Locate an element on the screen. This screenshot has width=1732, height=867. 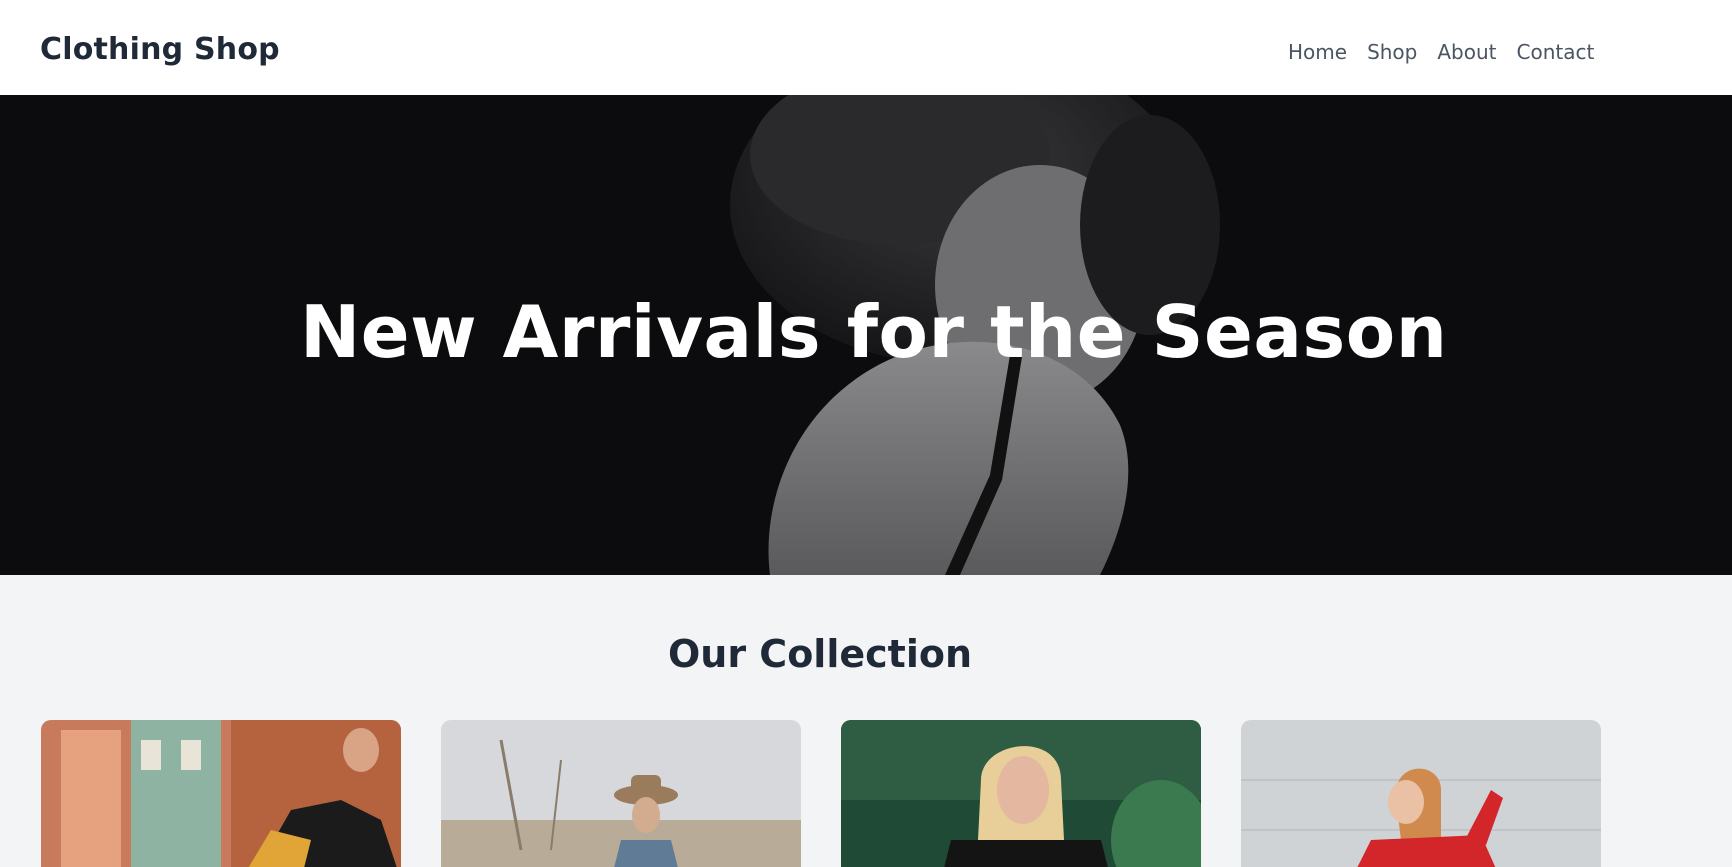
nav-link-about: About is located at coordinates (1466, 52).